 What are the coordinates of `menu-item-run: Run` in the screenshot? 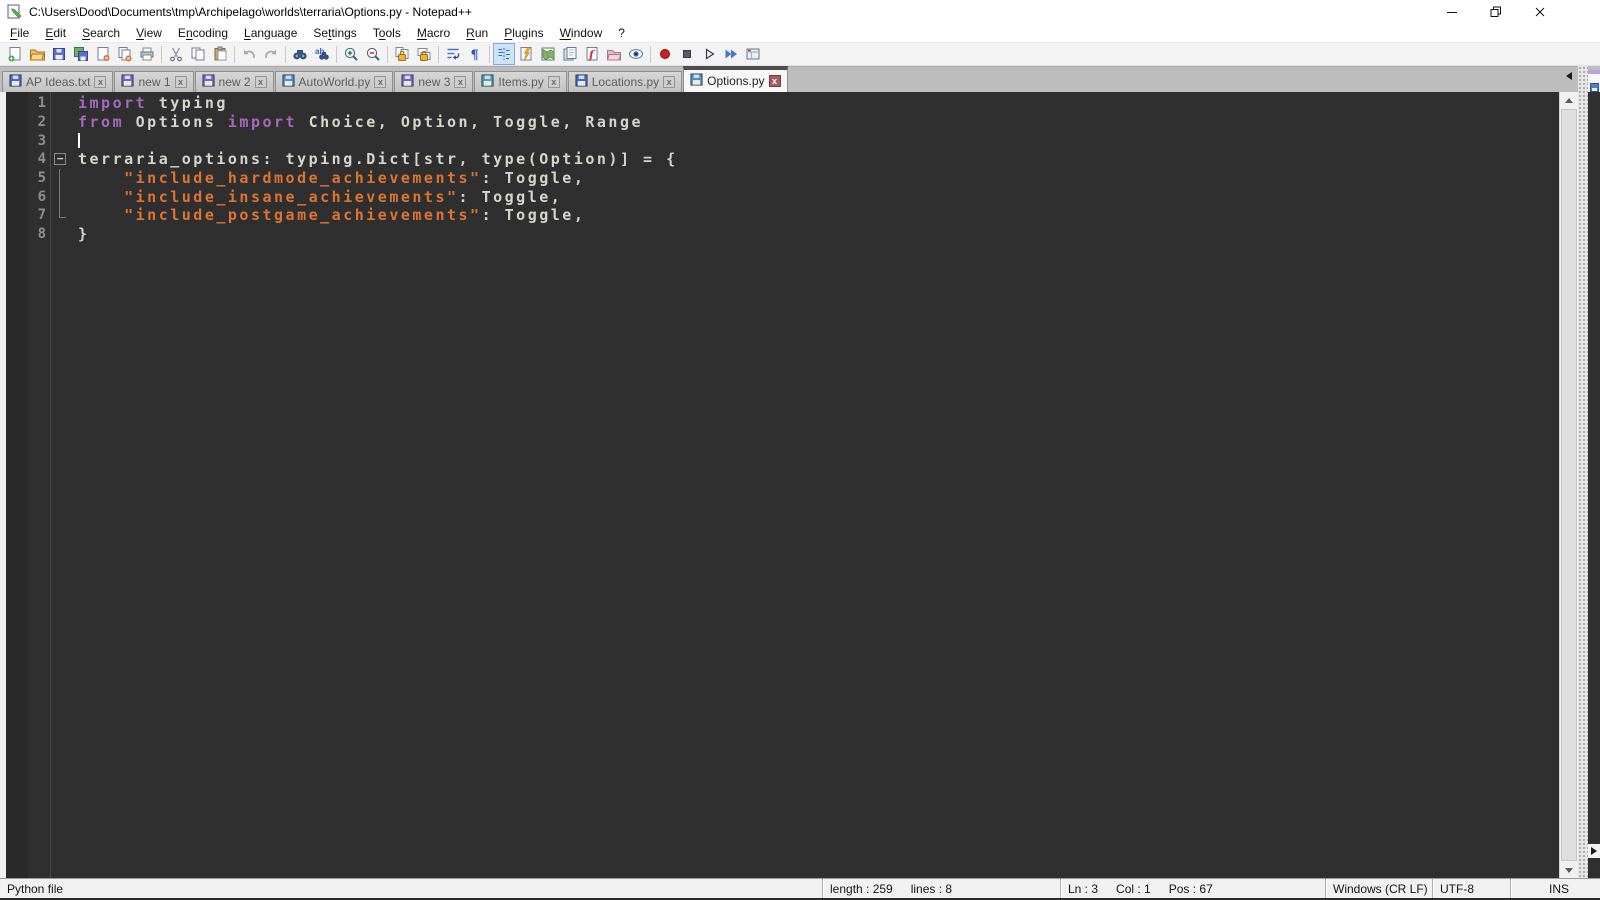 It's located at (477, 33).